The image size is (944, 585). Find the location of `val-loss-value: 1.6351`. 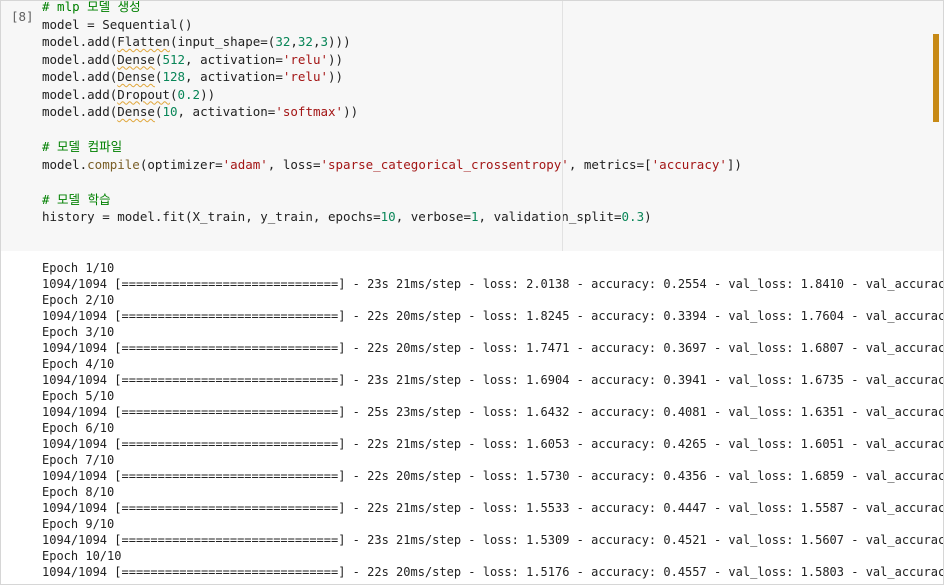

val-loss-value: 1.6351 is located at coordinates (822, 412).